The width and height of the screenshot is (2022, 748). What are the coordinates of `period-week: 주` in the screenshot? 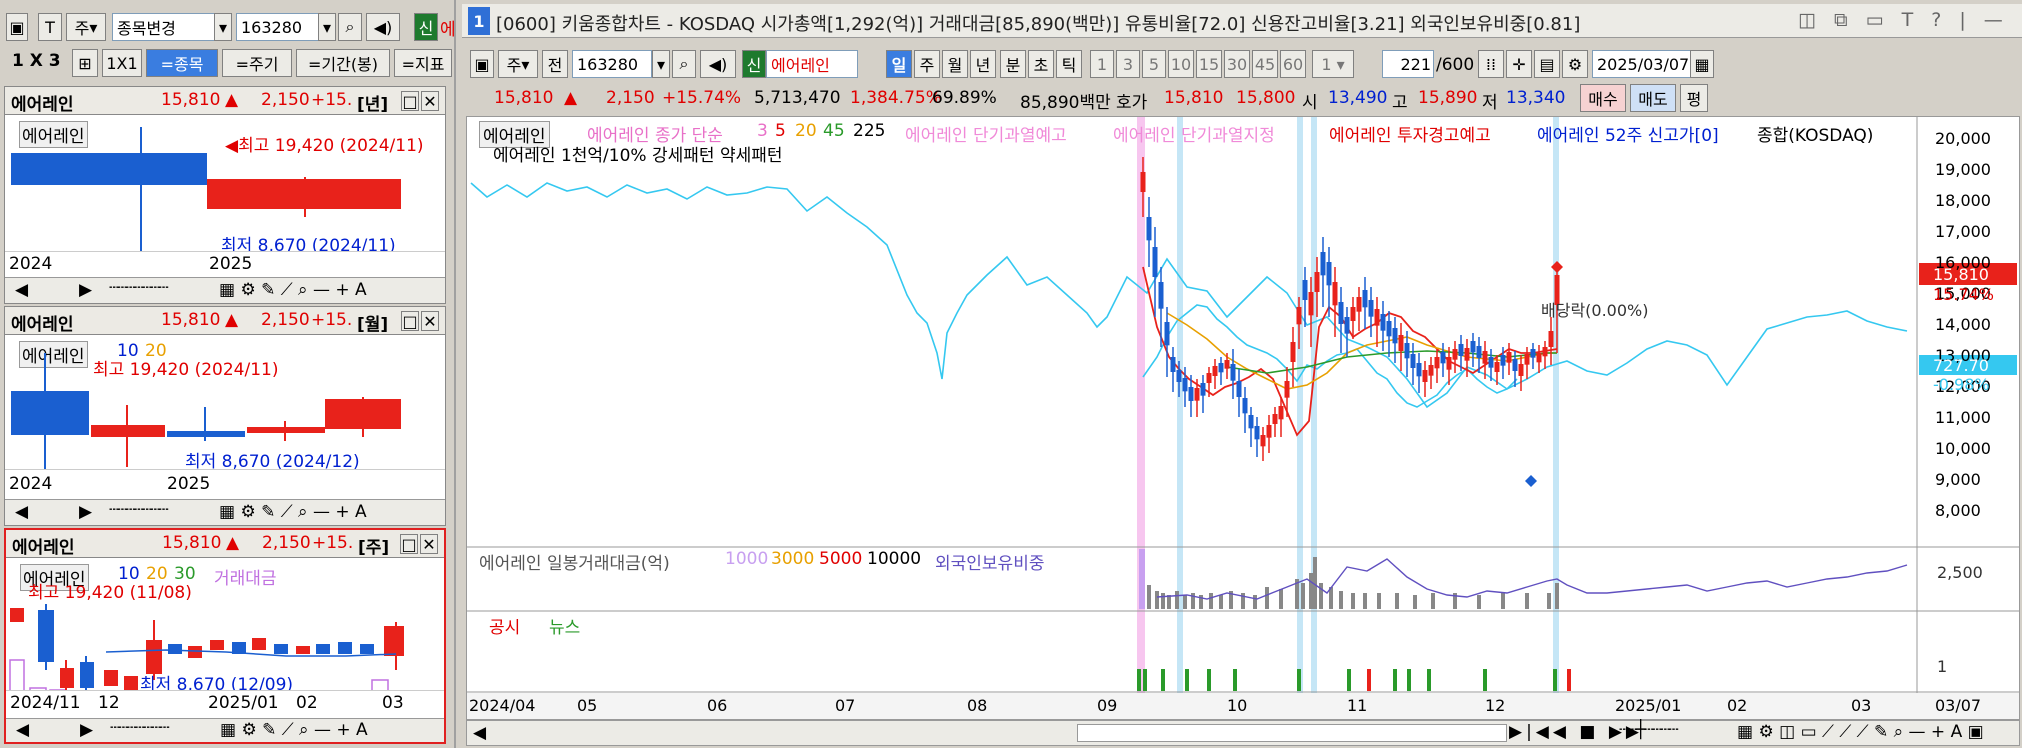 It's located at (927, 64).